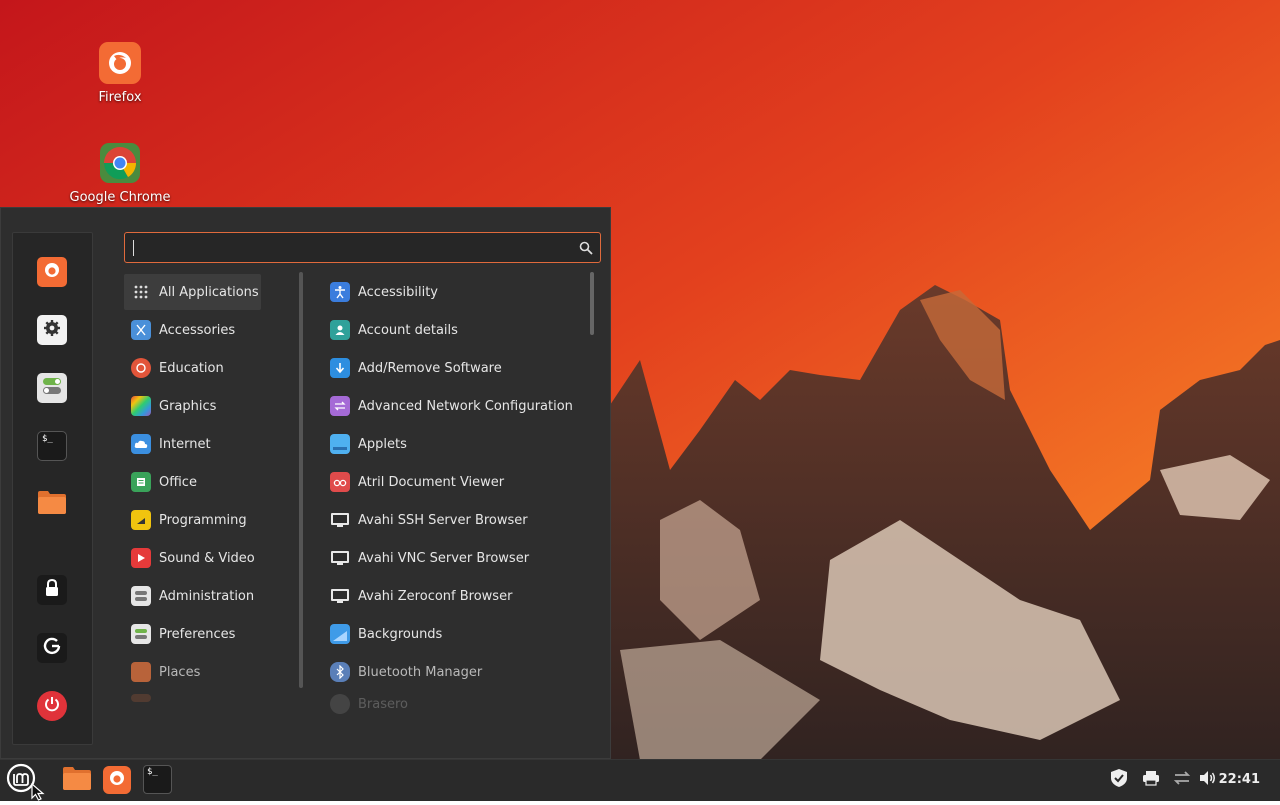 This screenshot has width=1280, height=805. I want to click on printer-icon, so click(1151, 780).